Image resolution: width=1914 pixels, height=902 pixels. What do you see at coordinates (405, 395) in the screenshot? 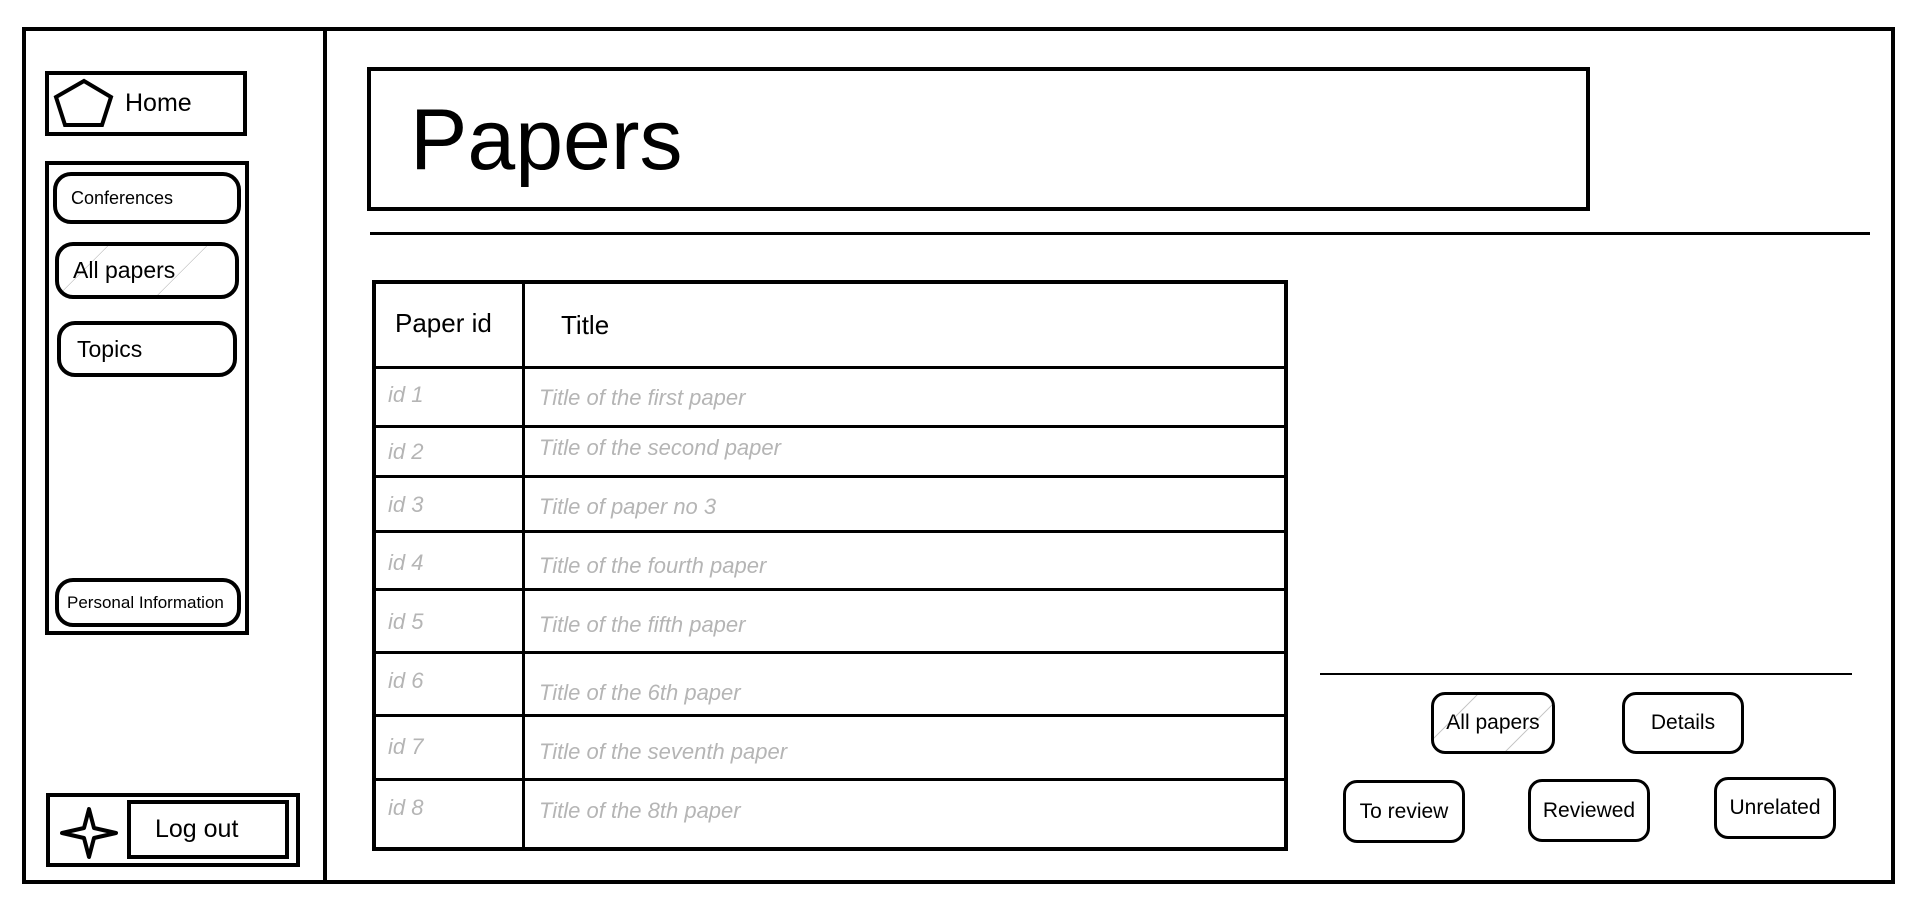
I see `table-cell-id: id 1` at bounding box center [405, 395].